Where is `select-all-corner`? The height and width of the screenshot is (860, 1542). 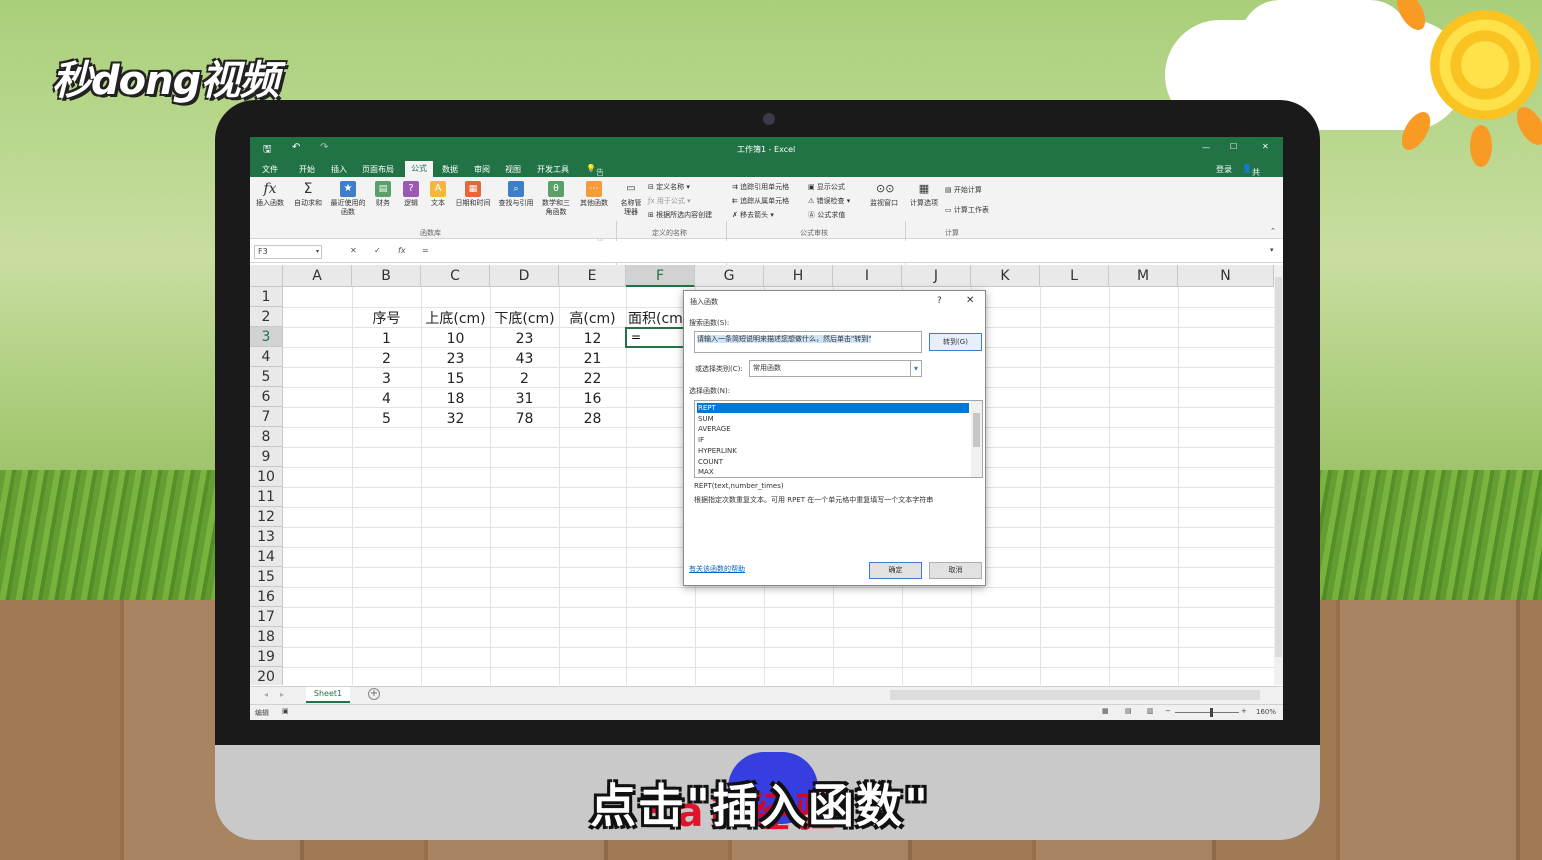 select-all-corner is located at coordinates (266, 276).